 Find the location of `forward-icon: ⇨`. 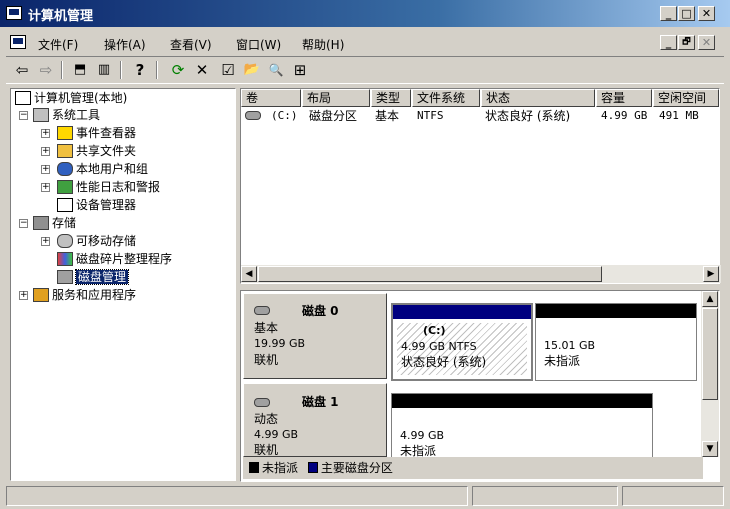

forward-icon: ⇨ is located at coordinates (46, 70).